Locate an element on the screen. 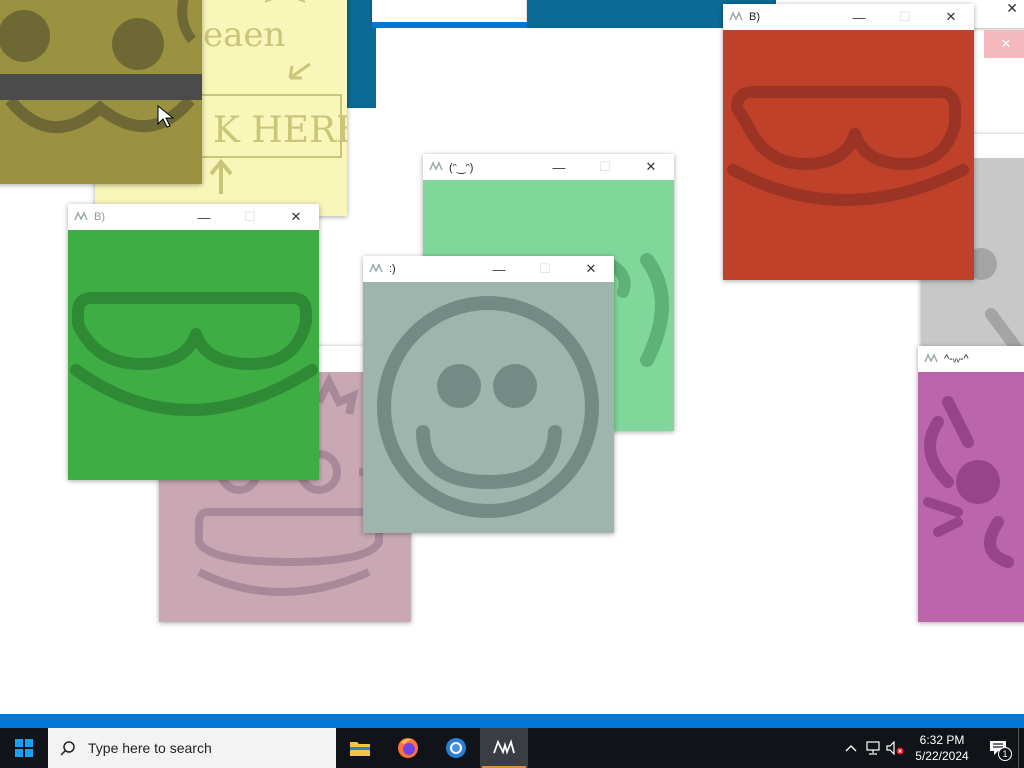 The width and height of the screenshot is (1024, 768). start-button is located at coordinates (24, 748).